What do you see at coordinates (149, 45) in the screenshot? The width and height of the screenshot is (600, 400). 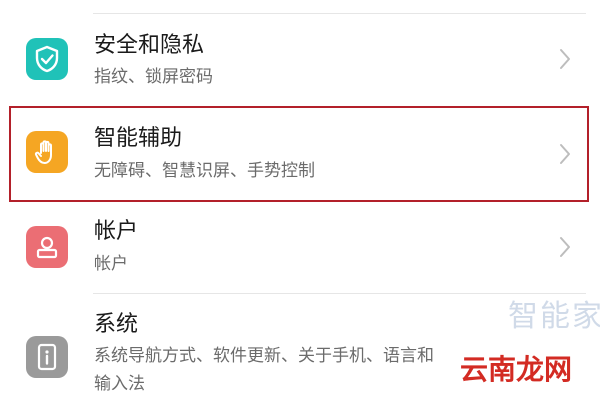 I see `settings-item-title: 安全和隐私` at bounding box center [149, 45].